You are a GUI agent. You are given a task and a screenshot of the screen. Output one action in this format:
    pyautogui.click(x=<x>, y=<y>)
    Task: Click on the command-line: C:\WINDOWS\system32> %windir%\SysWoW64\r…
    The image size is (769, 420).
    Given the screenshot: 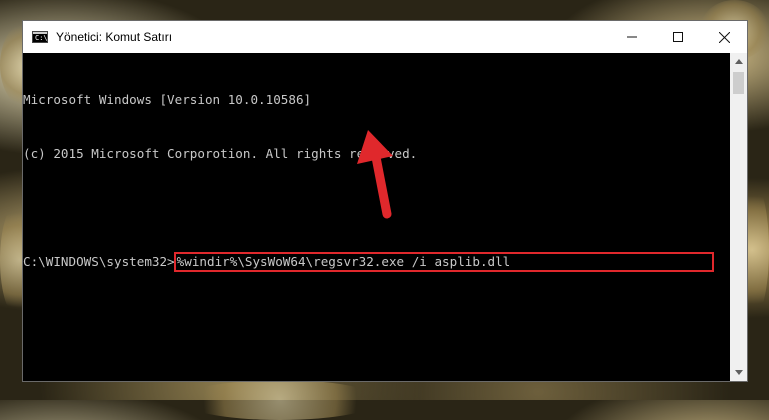 What is the action you would take?
    pyautogui.click(x=376, y=262)
    